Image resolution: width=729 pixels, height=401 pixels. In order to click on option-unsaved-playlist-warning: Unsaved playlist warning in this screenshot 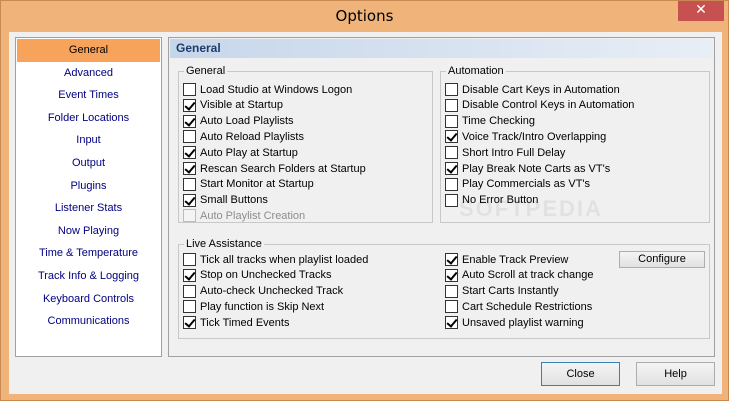, I will do `click(514, 322)`.